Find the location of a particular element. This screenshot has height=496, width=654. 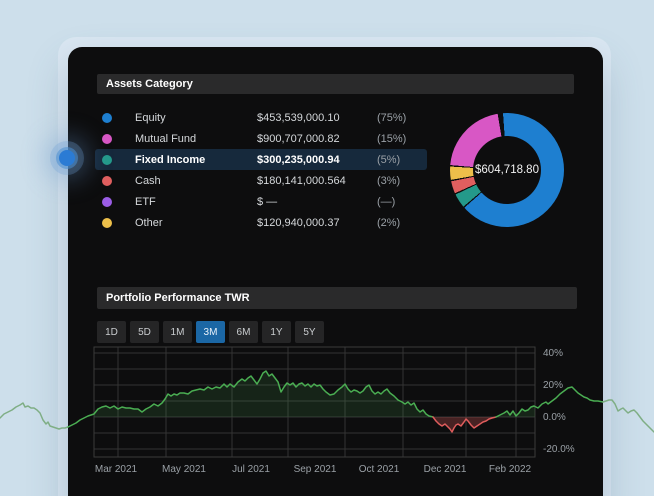

svg-text: Mar 2021 is located at coordinates (116, 469).